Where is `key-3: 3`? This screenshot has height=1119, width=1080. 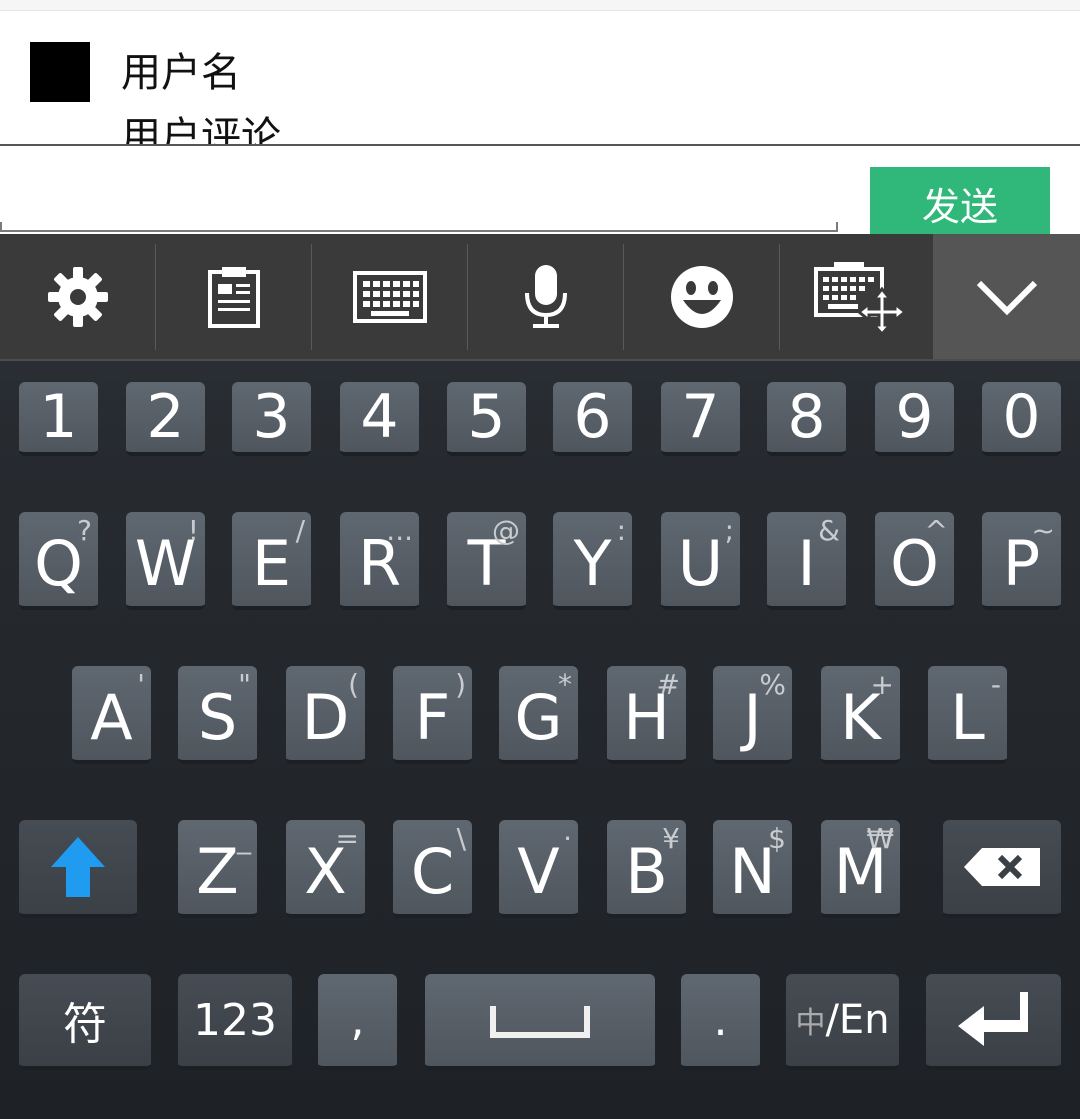 key-3: 3 is located at coordinates (271, 419).